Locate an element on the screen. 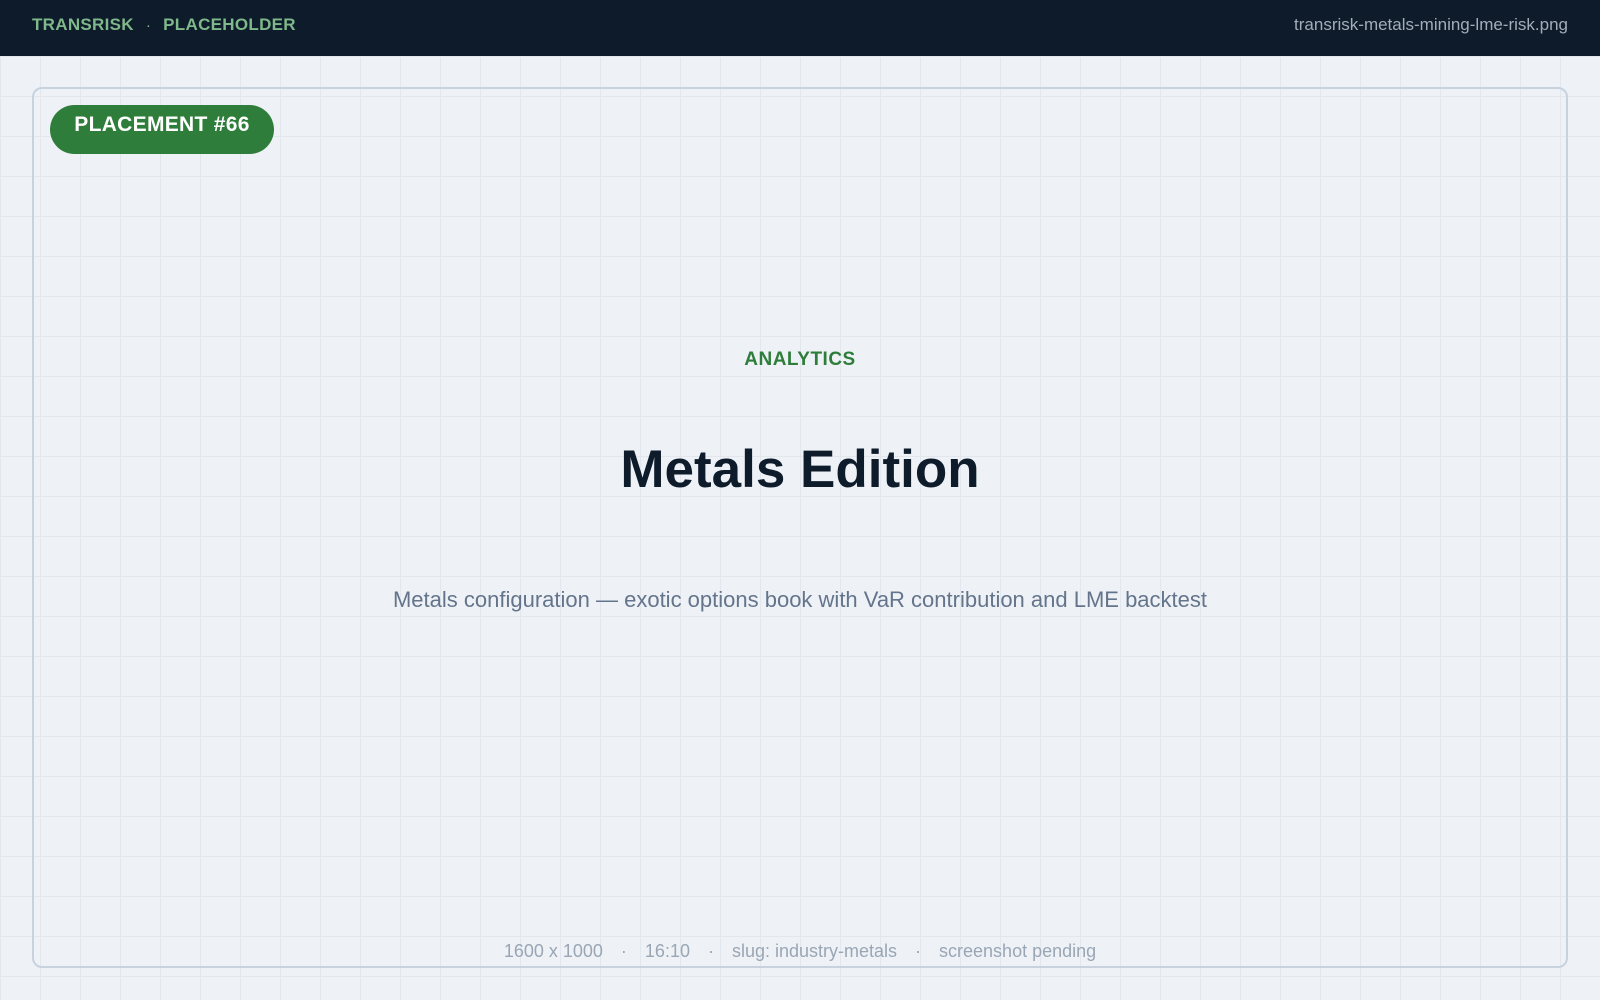 This screenshot has height=1000, width=1600. meta-status: screenshot pending is located at coordinates (1018, 951).